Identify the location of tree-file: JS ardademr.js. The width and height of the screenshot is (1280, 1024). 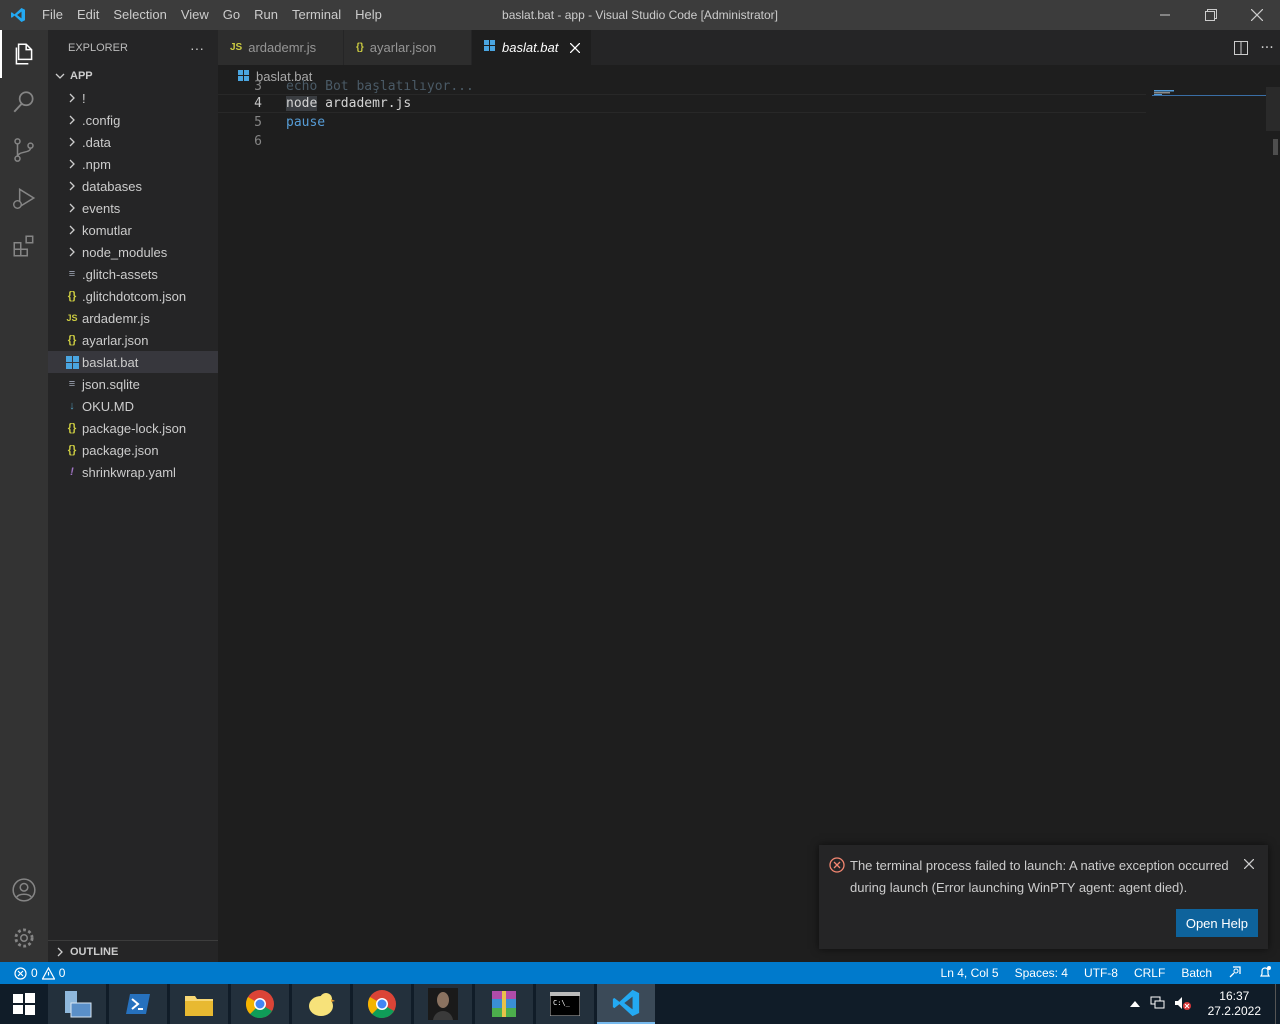
(133, 318).